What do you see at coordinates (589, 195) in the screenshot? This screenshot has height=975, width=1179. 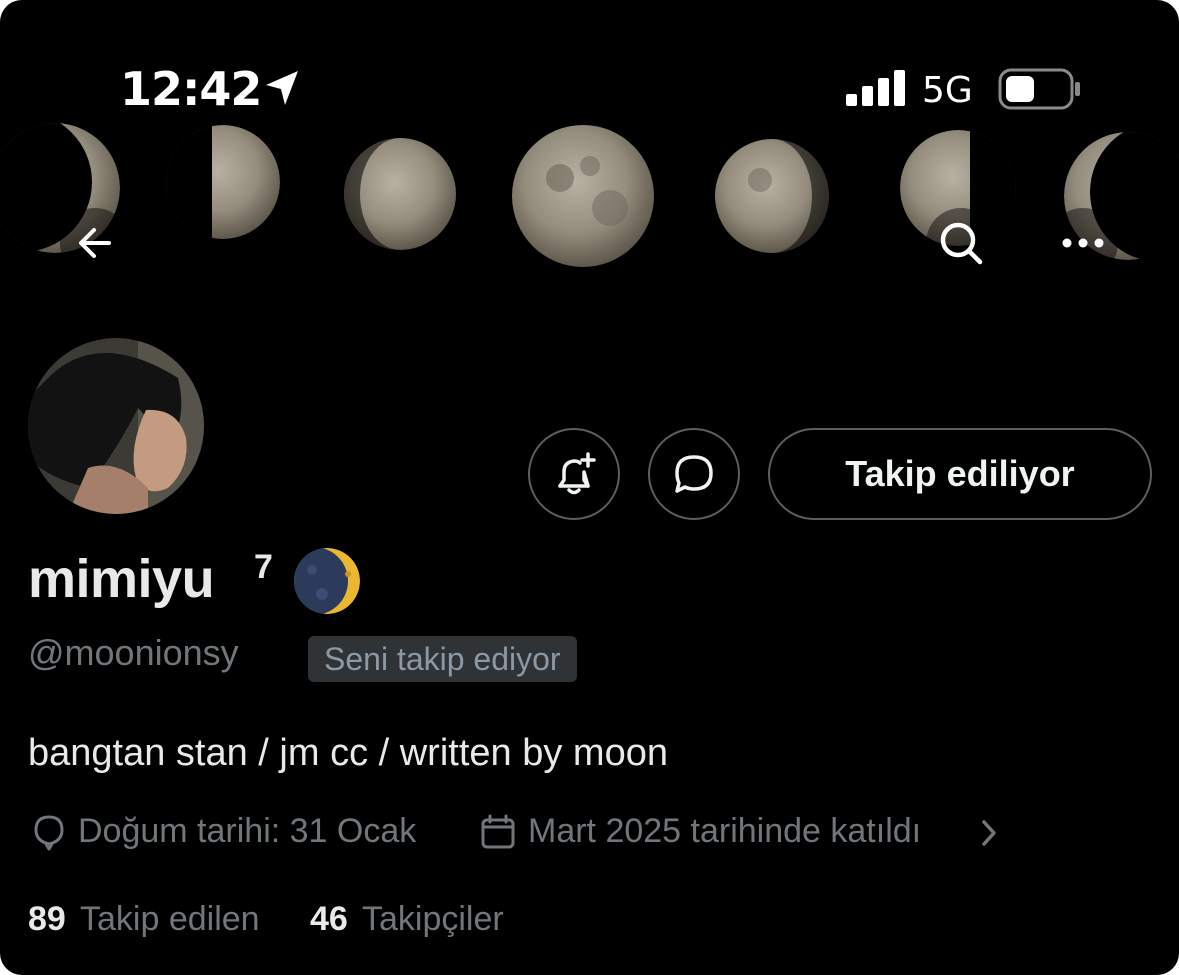 I see `profile-banner` at bounding box center [589, 195].